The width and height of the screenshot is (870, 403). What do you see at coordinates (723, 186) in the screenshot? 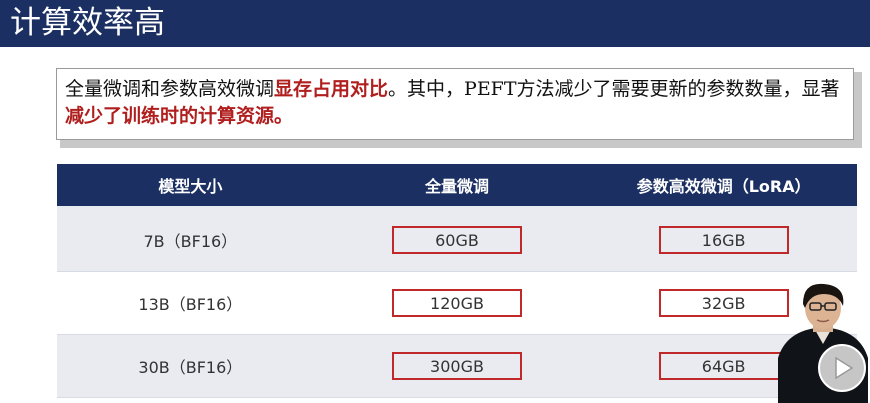
I see `header-lora: 参数高效微调（LoRA）` at bounding box center [723, 186].